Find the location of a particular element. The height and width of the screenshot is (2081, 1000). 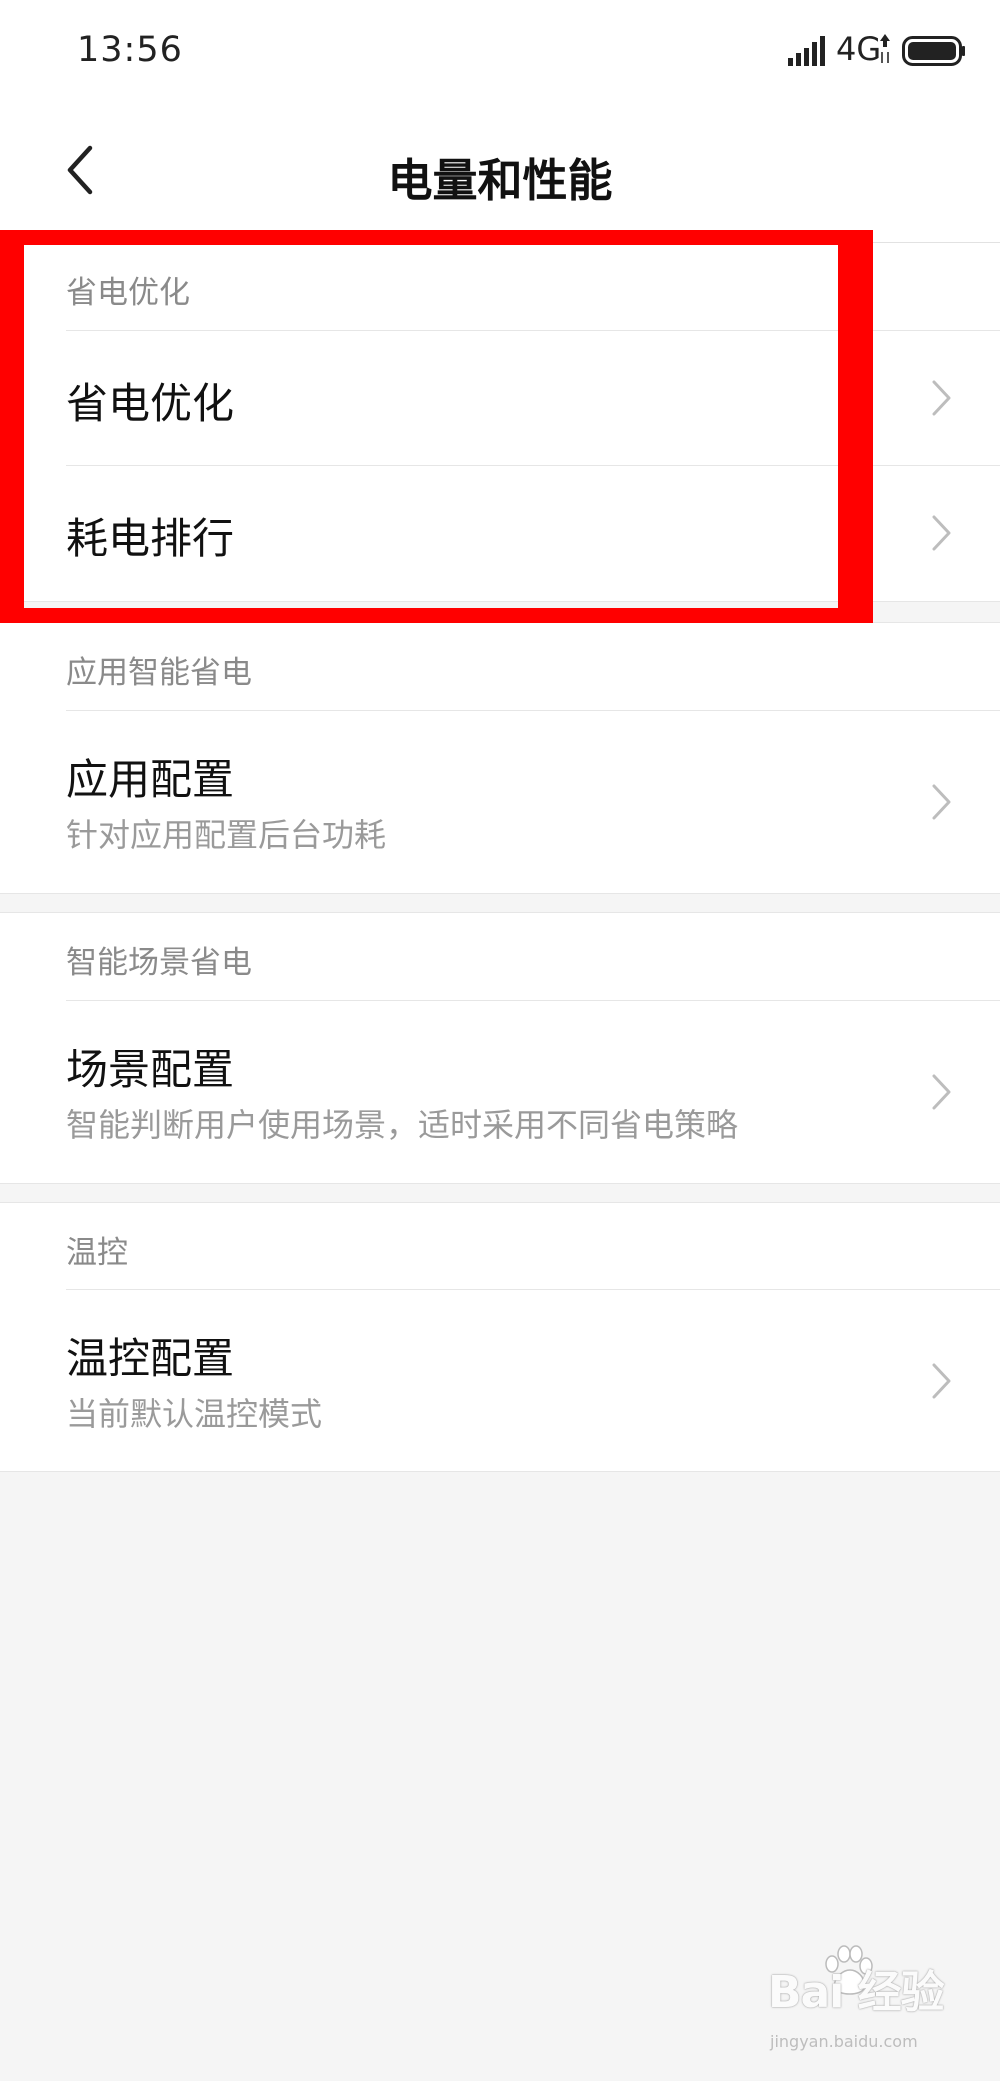

item-title: 温控配置 is located at coordinates (150, 1358).